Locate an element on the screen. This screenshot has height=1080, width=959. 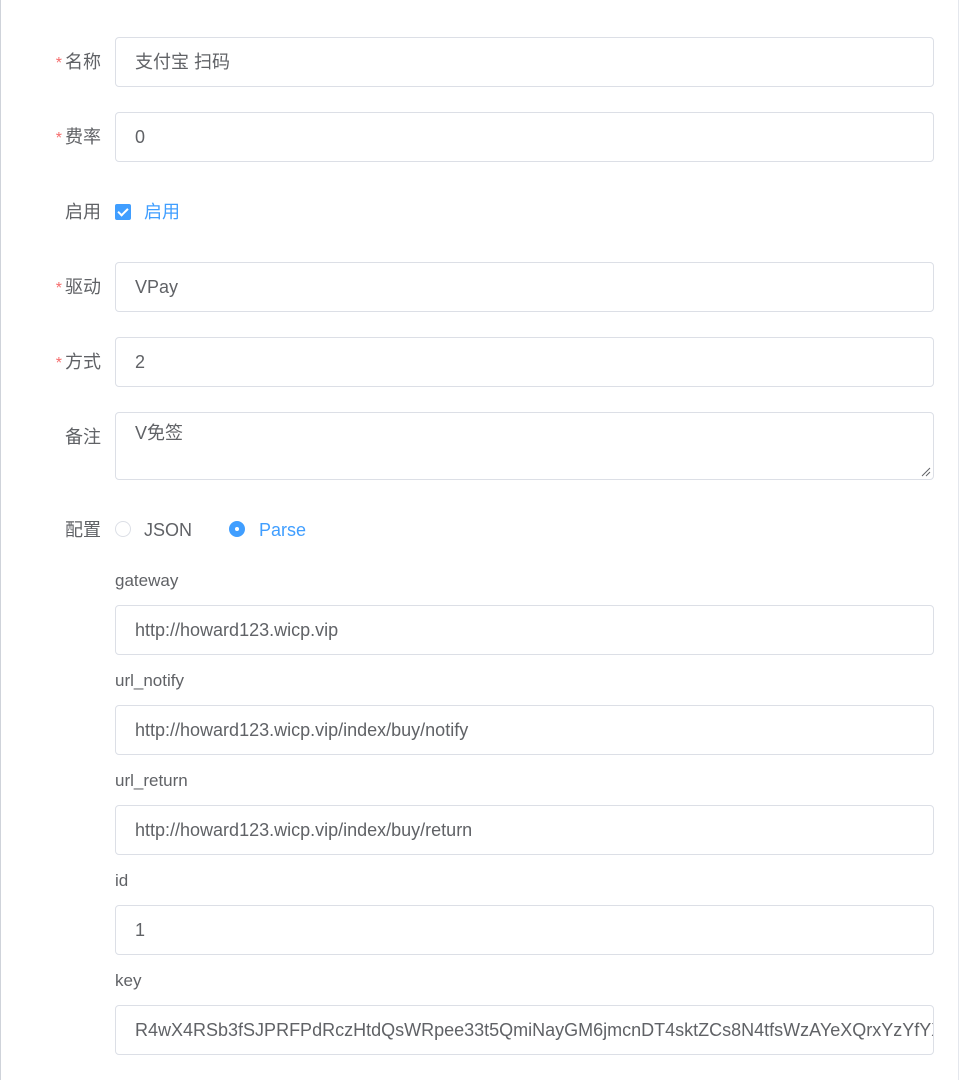
key-label: key is located at coordinates (128, 980).